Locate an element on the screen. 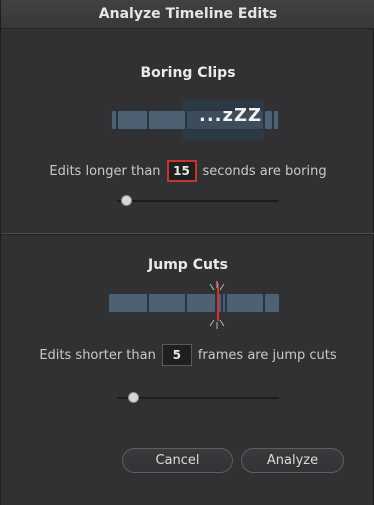 This screenshot has width=374, height=505. jump-frames-field is located at coordinates (176, 355).